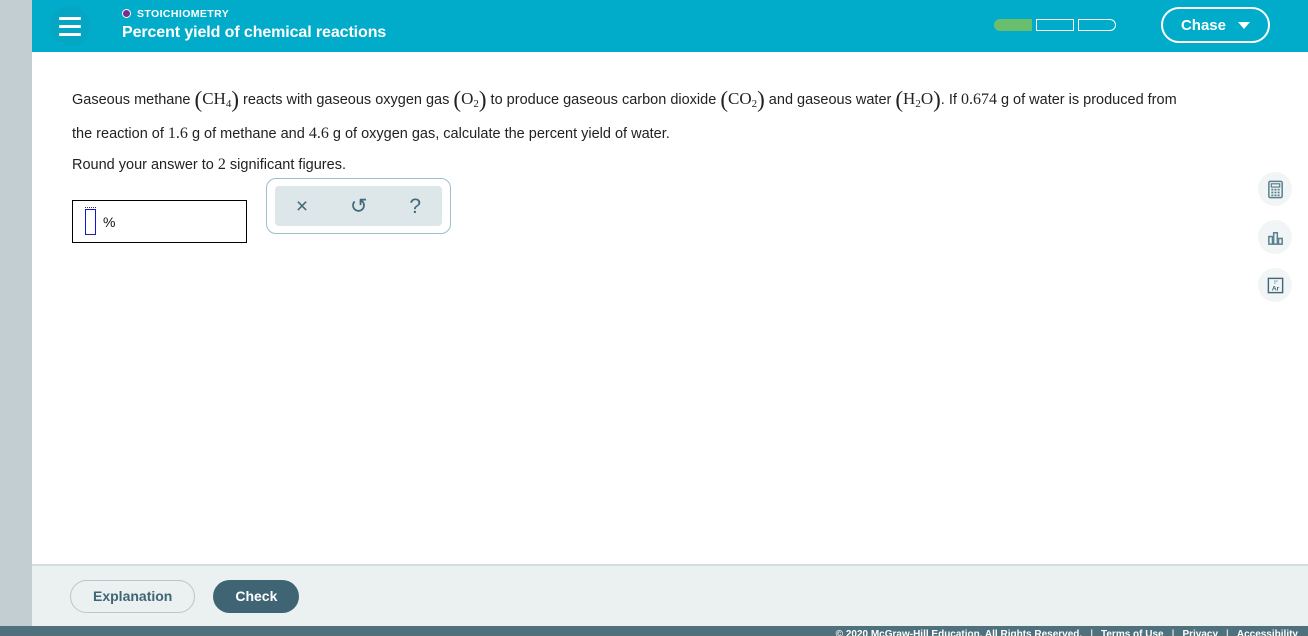  I want to click on undo-arrow-icon: ↺, so click(359, 206).